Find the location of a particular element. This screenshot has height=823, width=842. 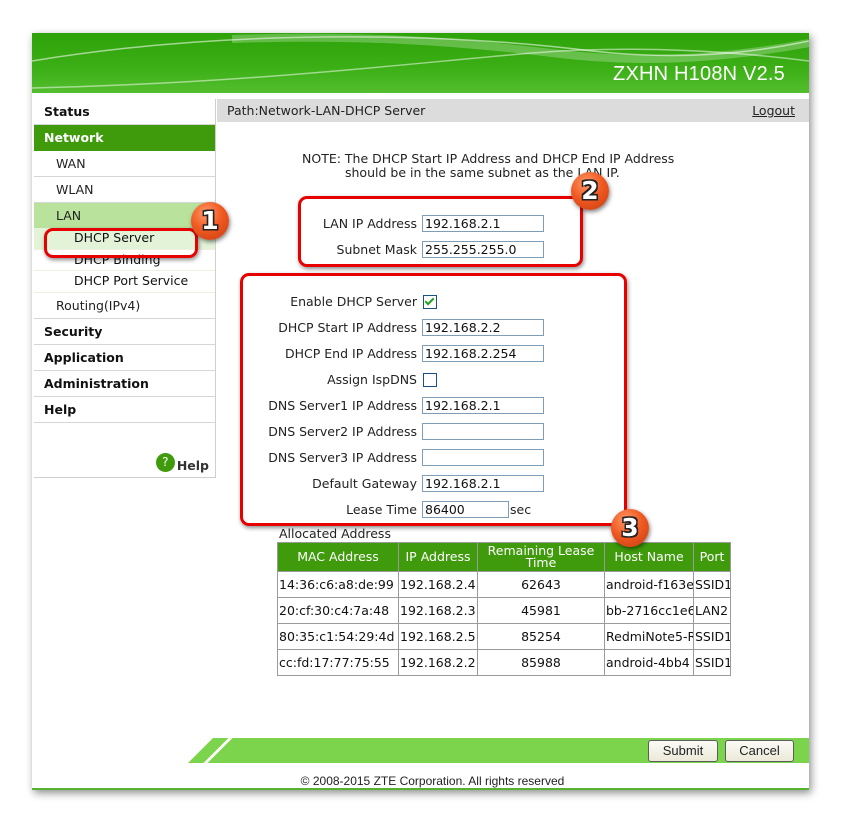

breadcrumb-bar: Path:Network-LAN-DHCP Server Logout is located at coordinates (513, 110).